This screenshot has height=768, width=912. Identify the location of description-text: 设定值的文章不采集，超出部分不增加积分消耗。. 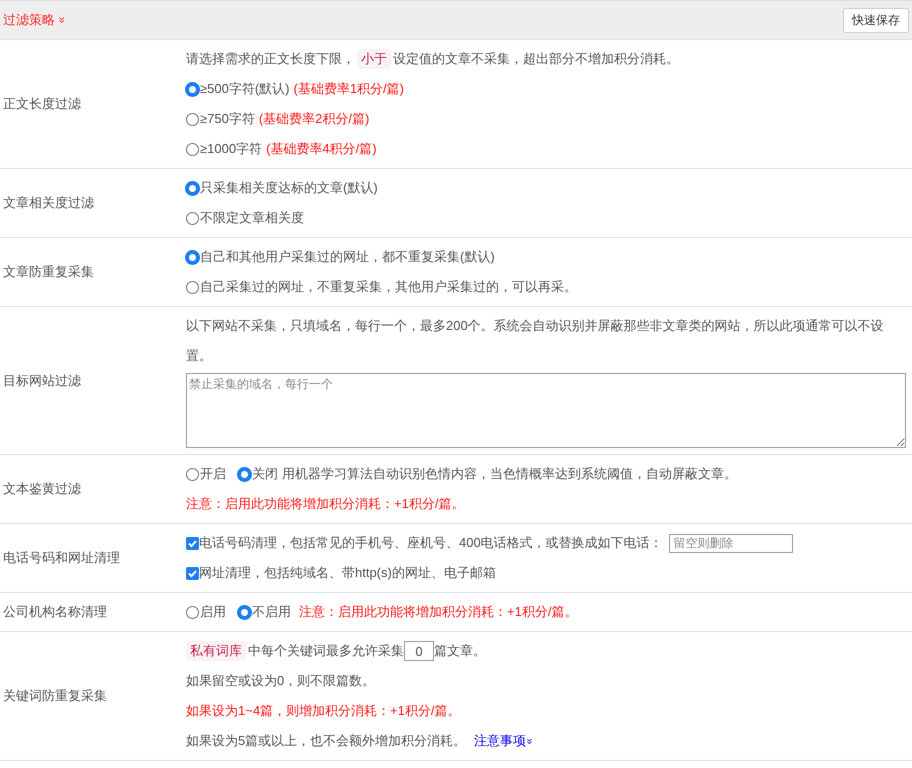
(536, 59).